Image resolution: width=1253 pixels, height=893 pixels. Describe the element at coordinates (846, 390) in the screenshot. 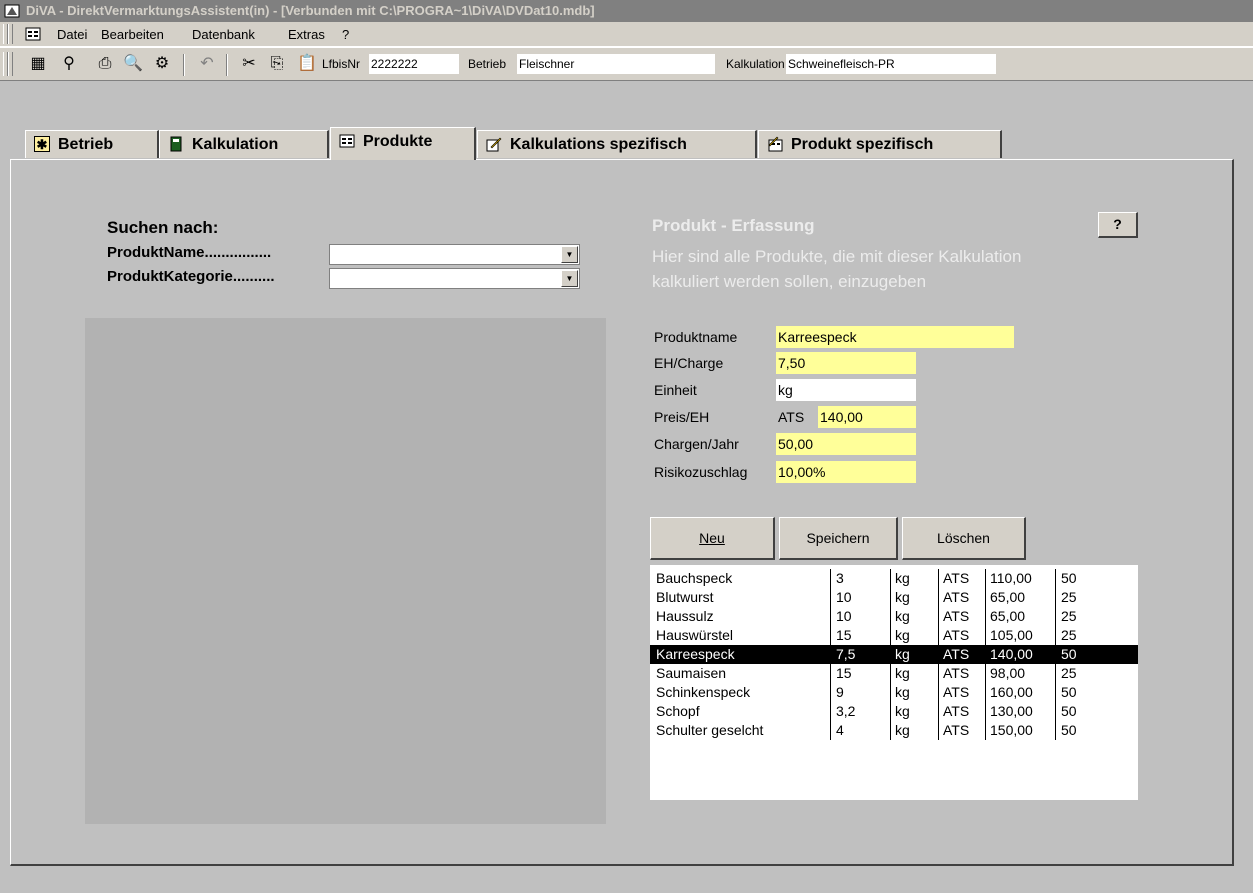

I see `einheit-field: kg` at that location.